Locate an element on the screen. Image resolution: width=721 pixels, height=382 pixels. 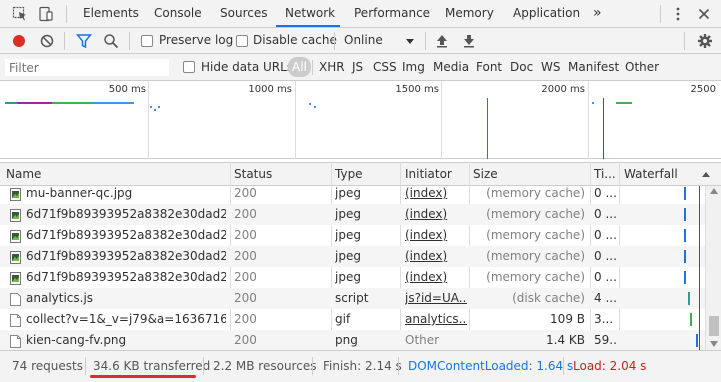
filter-type-other: Other is located at coordinates (642, 67).